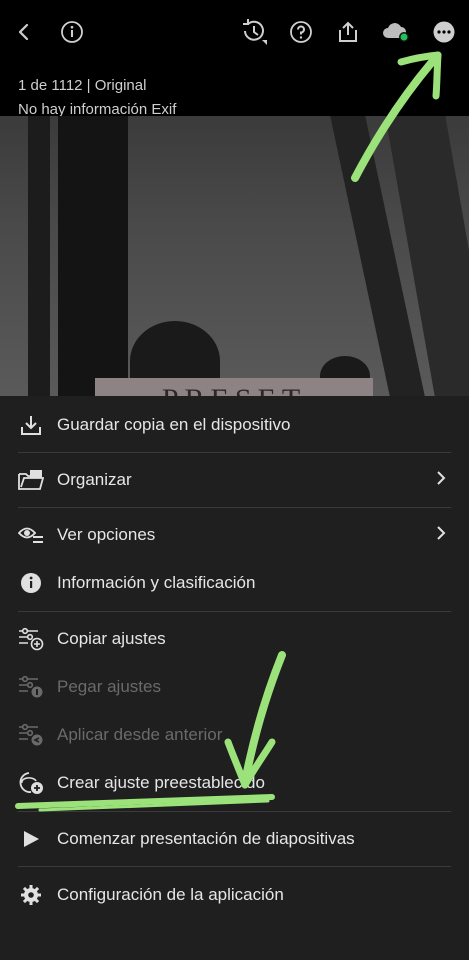  Describe the element at coordinates (106, 534) in the screenshot. I see `menu-item-label: Ver opciones` at that location.